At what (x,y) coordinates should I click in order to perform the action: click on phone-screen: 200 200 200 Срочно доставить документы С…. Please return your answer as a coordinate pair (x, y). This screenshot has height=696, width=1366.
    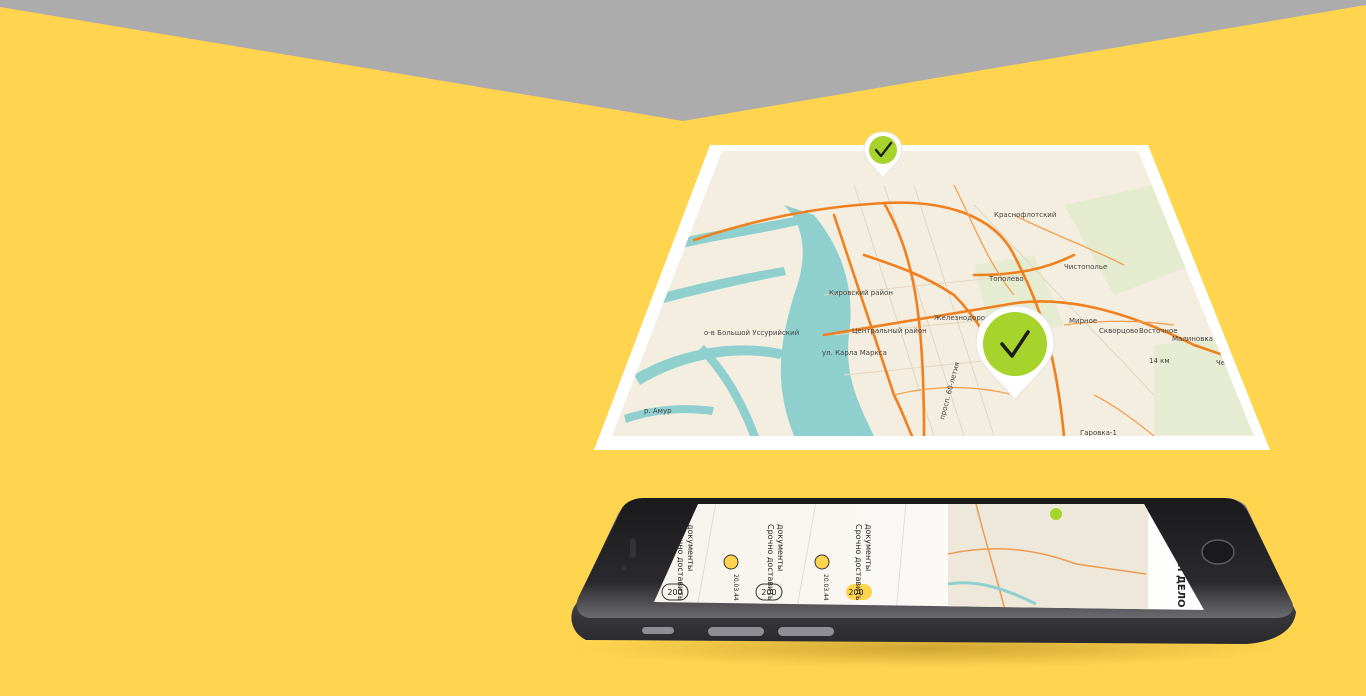
    Looking at the image, I should click on (929, 557).